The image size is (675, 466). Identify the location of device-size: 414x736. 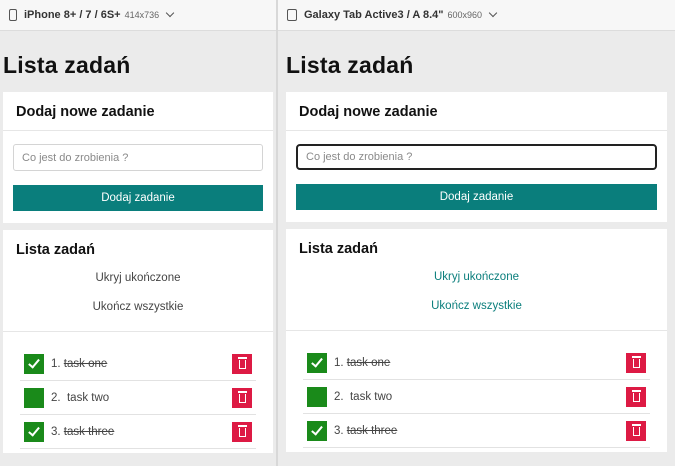
(142, 15).